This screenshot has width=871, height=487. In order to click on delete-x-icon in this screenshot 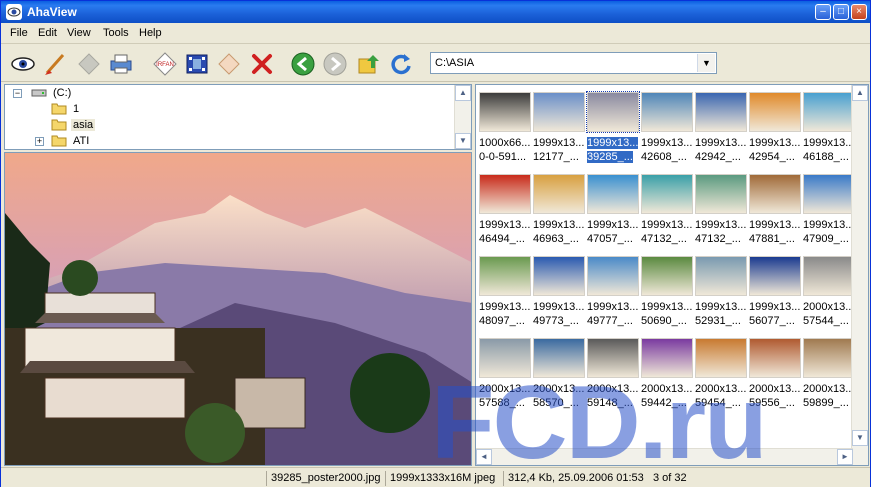, I will do `click(262, 64)`.